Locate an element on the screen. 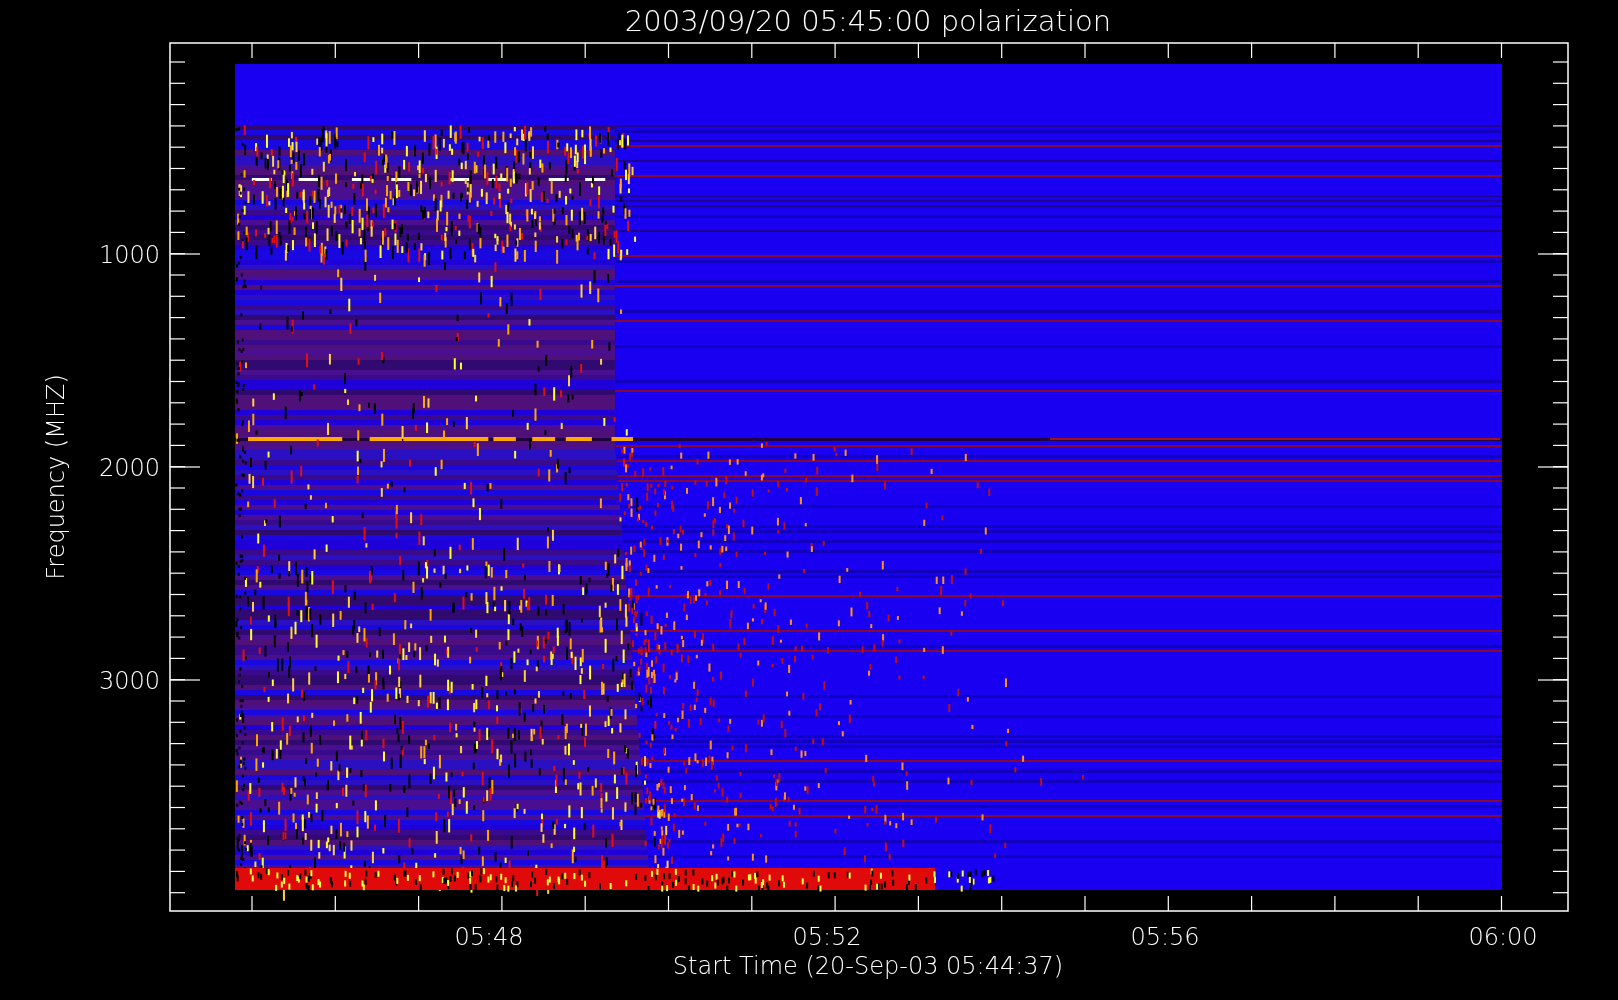  axis-label: Start Time (20-Sep-03 05:44:37) is located at coordinates (868, 966).